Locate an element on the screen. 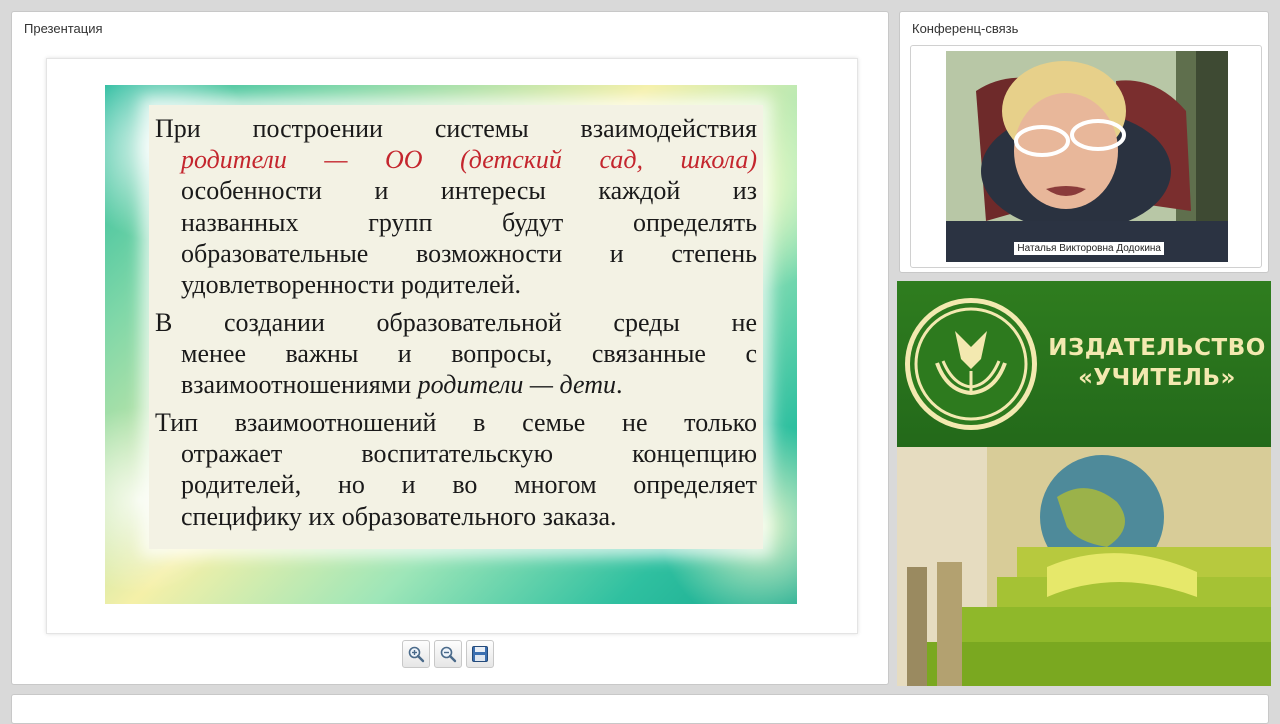 Image resolution: width=1280 pixels, height=724 pixels. publisher-logo-icon is located at coordinates (971, 364).